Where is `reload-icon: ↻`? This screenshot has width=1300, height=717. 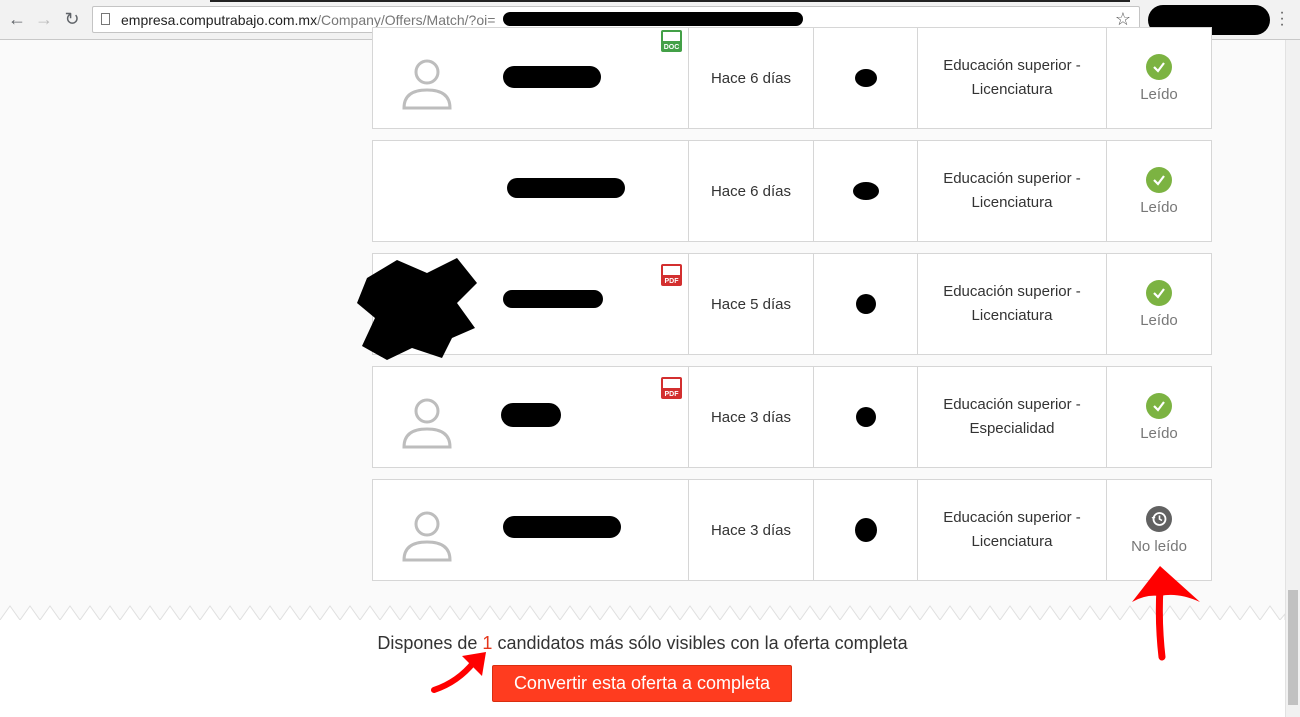 reload-icon: ↻ is located at coordinates (72, 19).